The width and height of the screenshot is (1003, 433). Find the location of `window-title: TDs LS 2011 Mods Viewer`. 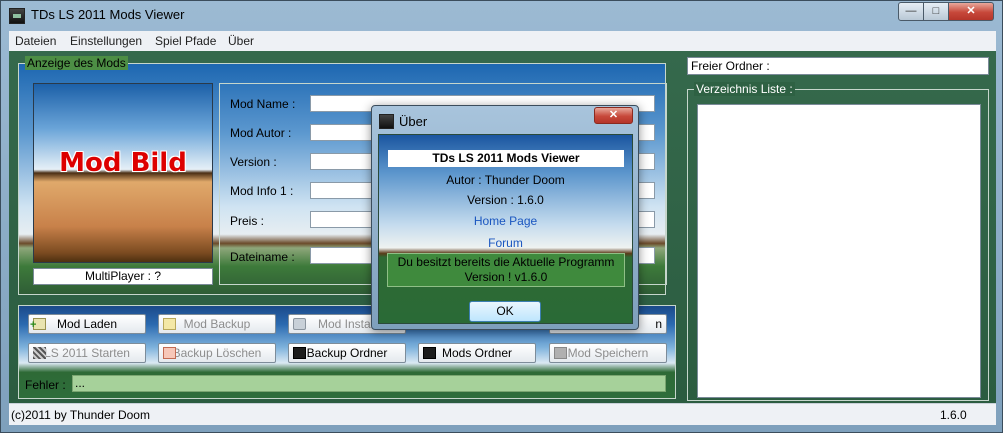

window-title: TDs LS 2011 Mods Viewer is located at coordinates (108, 14).